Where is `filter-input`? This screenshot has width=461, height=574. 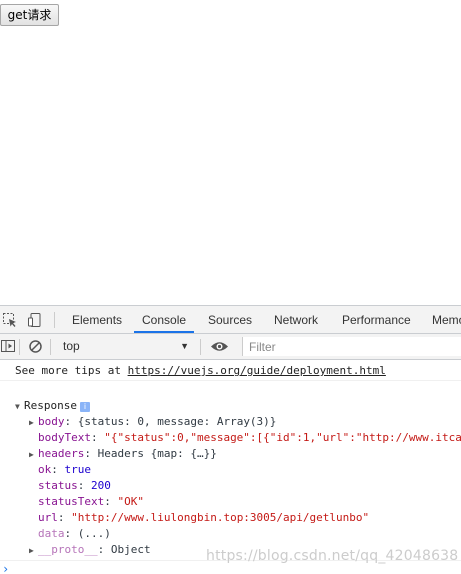 filter-input is located at coordinates (351, 346).